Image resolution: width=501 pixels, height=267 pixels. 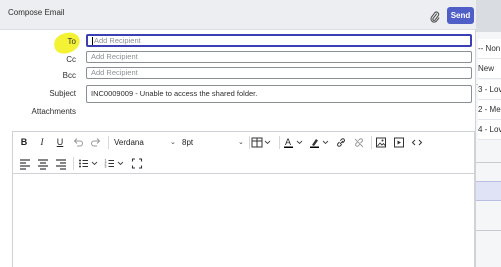 What do you see at coordinates (61, 163) in the screenshot?
I see `align-right-icon` at bounding box center [61, 163].